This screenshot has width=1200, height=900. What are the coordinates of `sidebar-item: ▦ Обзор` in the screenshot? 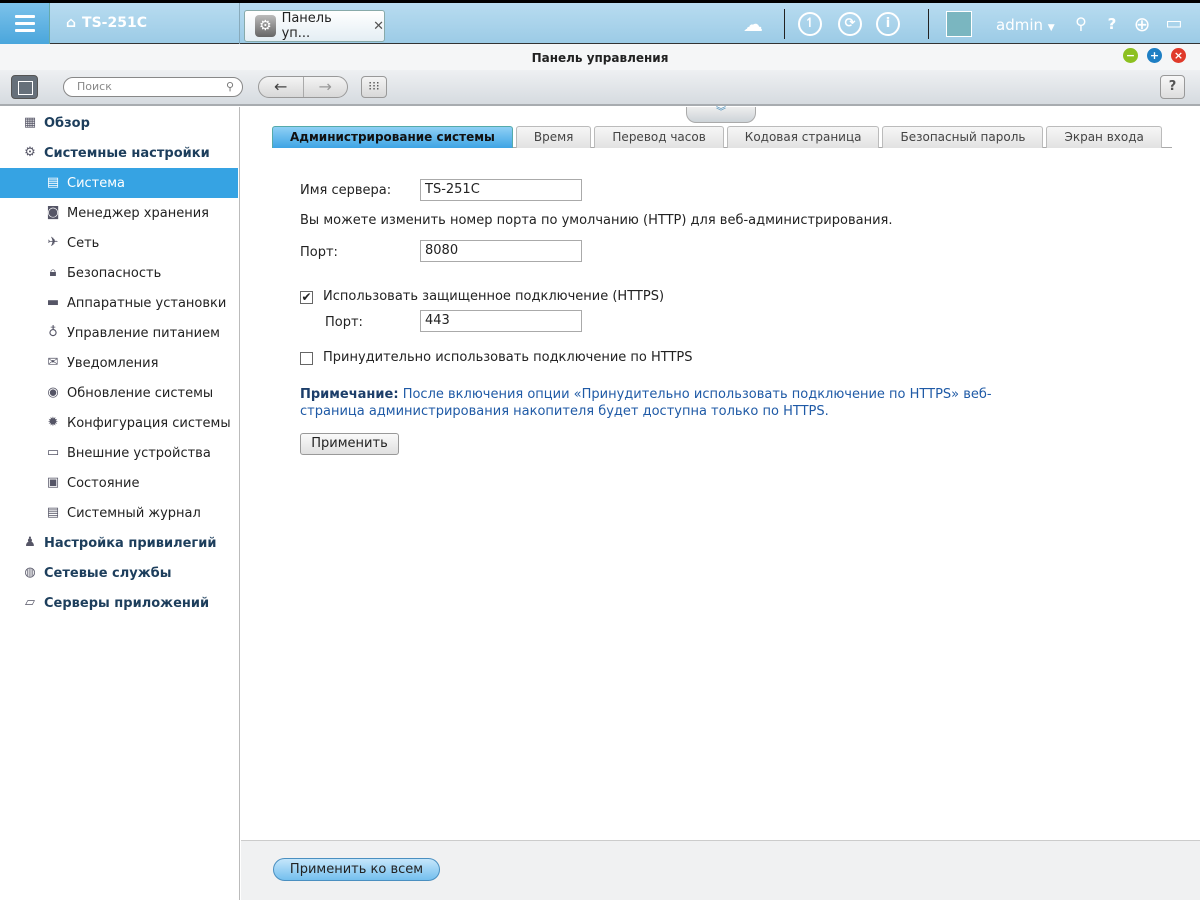 It's located at (119, 123).